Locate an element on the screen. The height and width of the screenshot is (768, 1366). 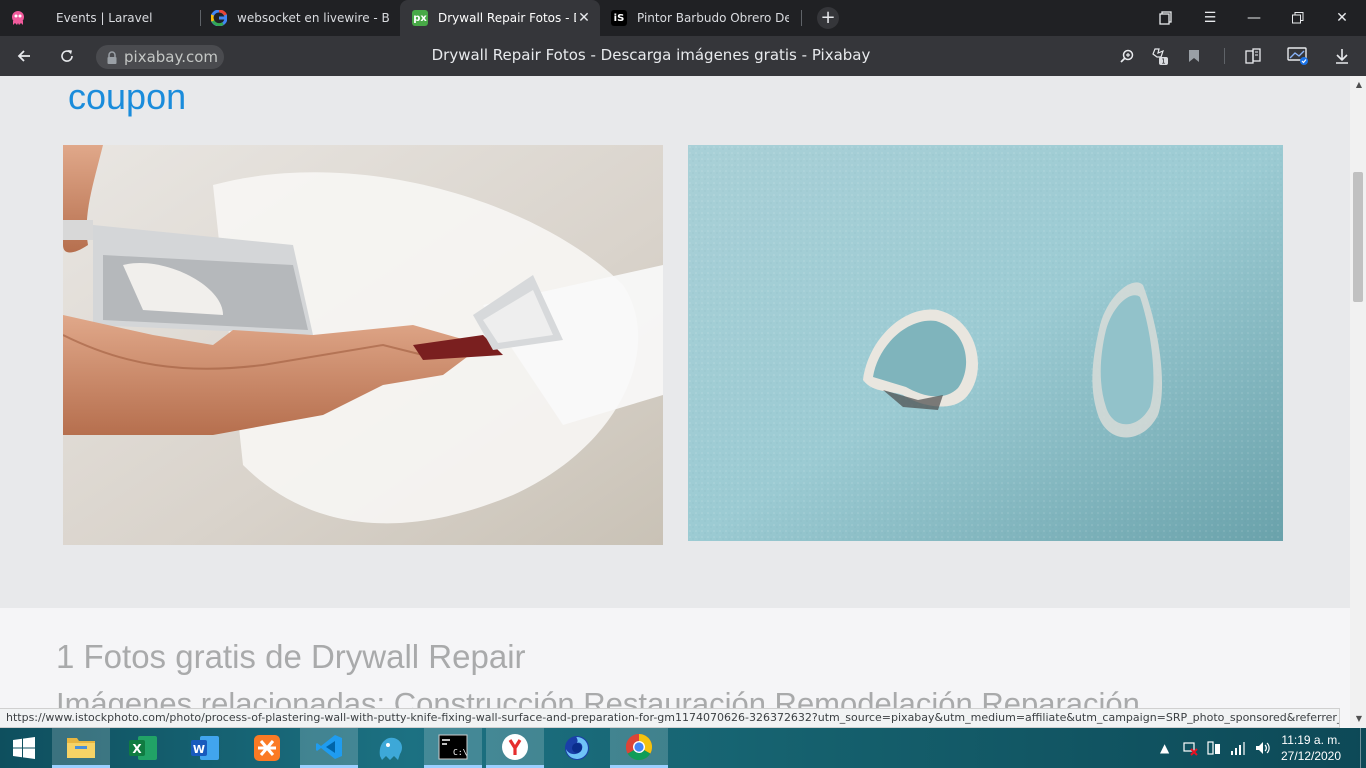
file-explorer-icon is located at coordinates (81, 748).